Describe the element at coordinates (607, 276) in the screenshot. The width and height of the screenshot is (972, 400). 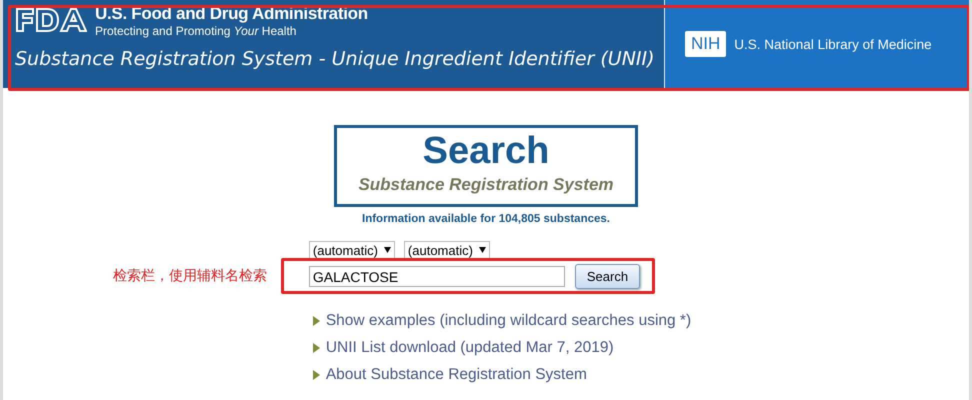
I see `search-button: Search` at that location.